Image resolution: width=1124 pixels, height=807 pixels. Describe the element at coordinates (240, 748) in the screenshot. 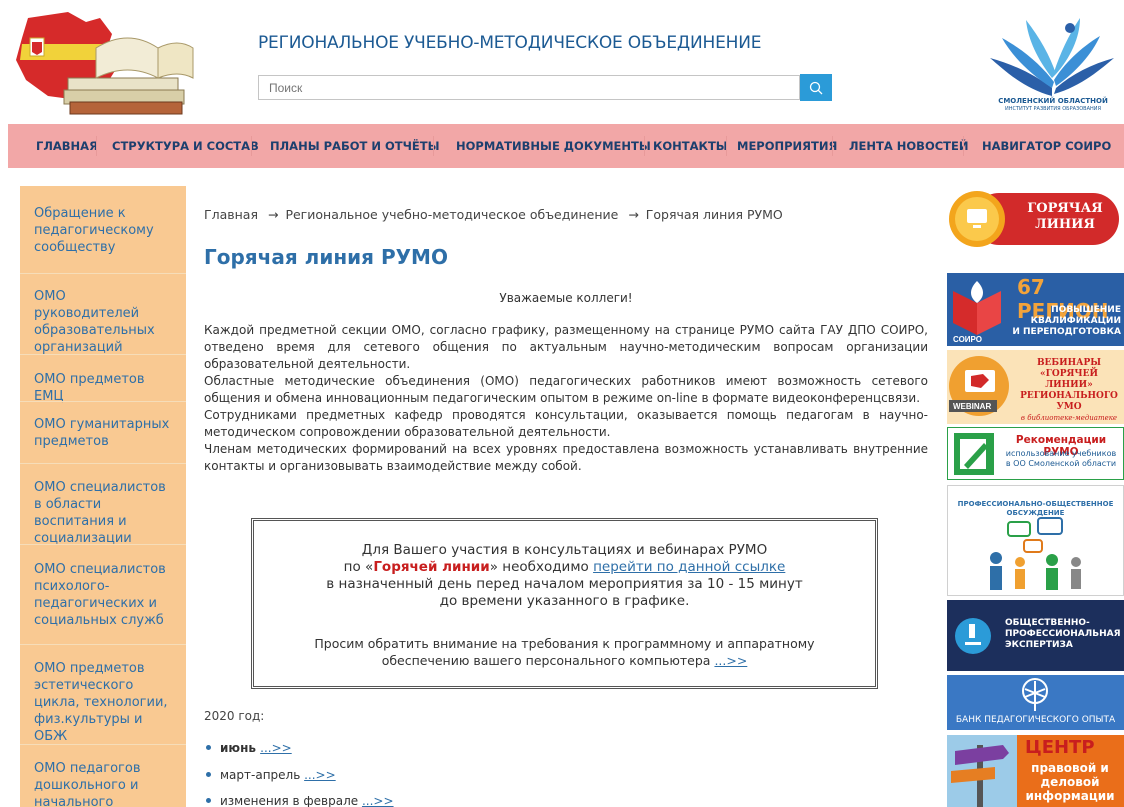

I see `list-item-text: июнь` at that location.